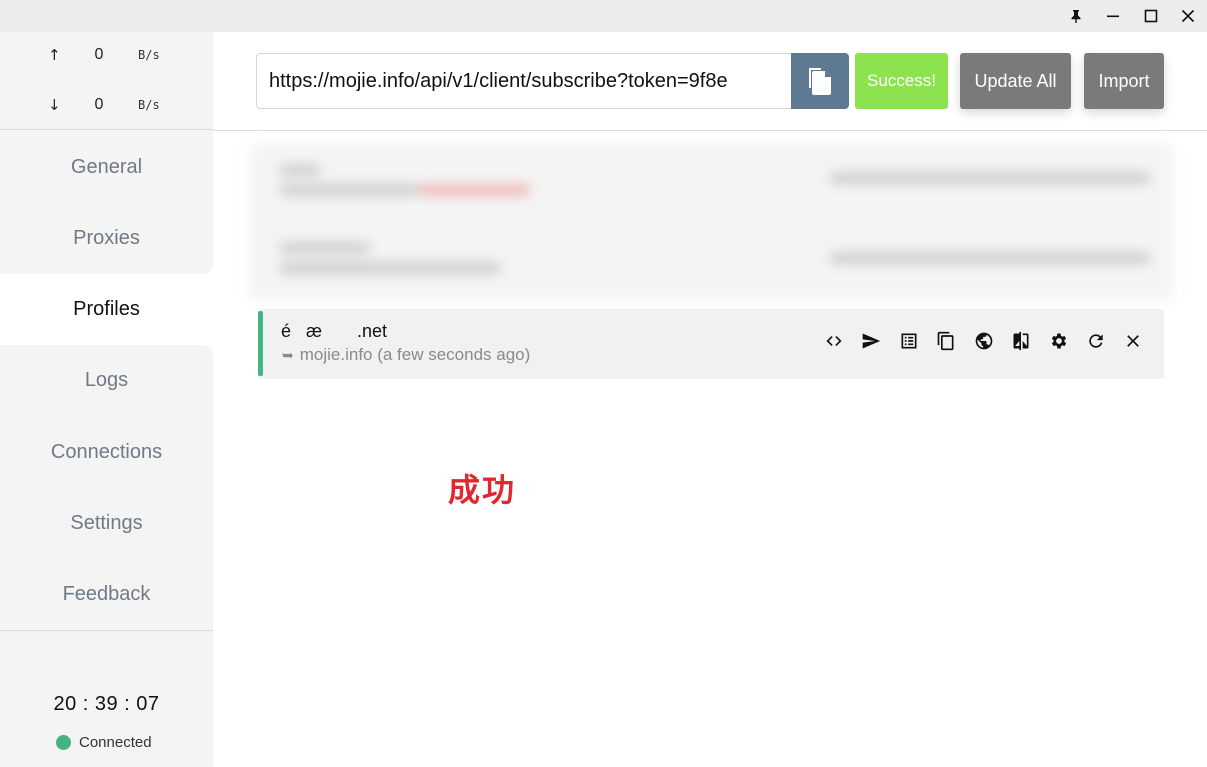 The width and height of the screenshot is (1207, 767). Describe the element at coordinates (946, 341) in the screenshot. I see `copy-icon` at that location.